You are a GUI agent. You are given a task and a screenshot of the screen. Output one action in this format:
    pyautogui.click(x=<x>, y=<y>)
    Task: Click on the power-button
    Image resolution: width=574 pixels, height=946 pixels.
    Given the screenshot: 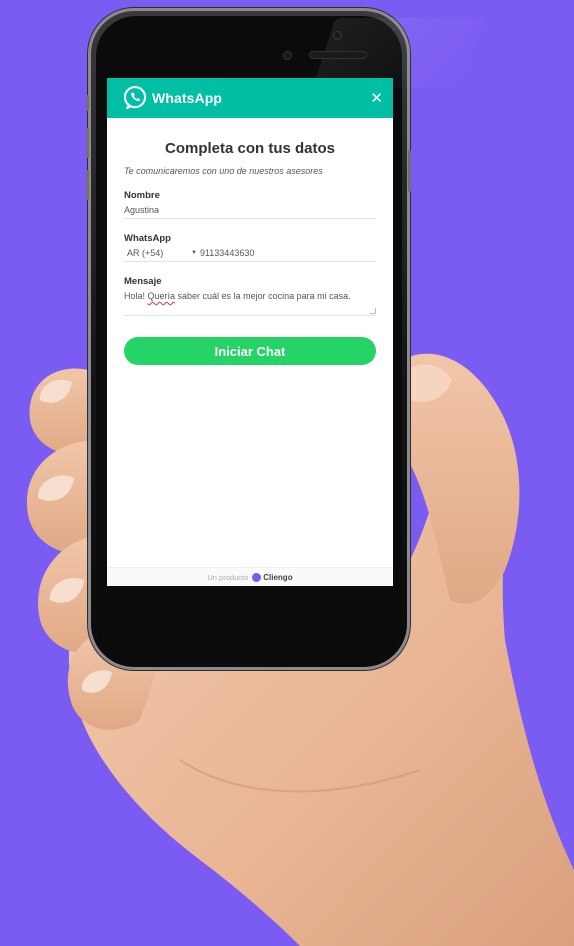 What is the action you would take?
    pyautogui.click(x=409, y=171)
    